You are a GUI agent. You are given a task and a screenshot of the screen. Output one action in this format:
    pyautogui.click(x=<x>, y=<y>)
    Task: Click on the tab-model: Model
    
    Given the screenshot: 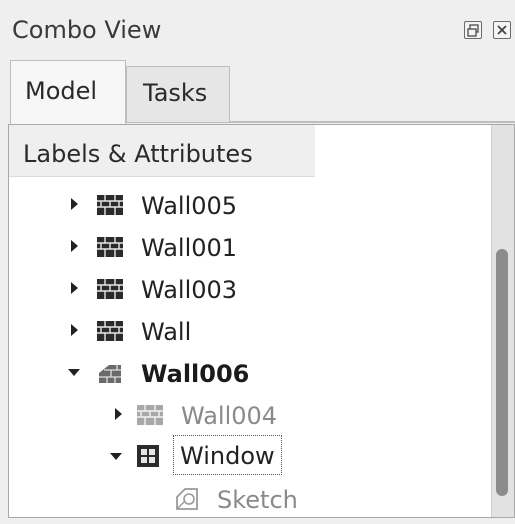 What is the action you would take?
    pyautogui.click(x=68, y=93)
    